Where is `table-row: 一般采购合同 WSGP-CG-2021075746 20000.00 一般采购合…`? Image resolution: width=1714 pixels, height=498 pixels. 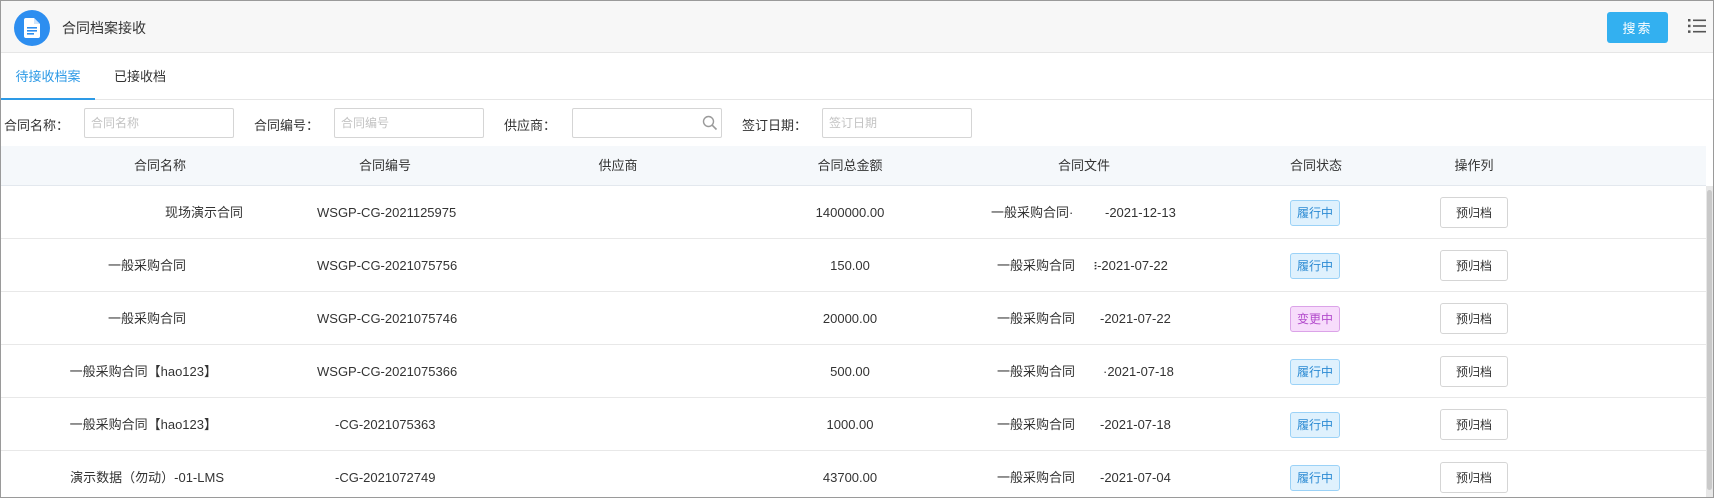
table-row: 一般采购合同 WSGP-CG-2021075746 20000.00 一般采购合… is located at coordinates (853, 318).